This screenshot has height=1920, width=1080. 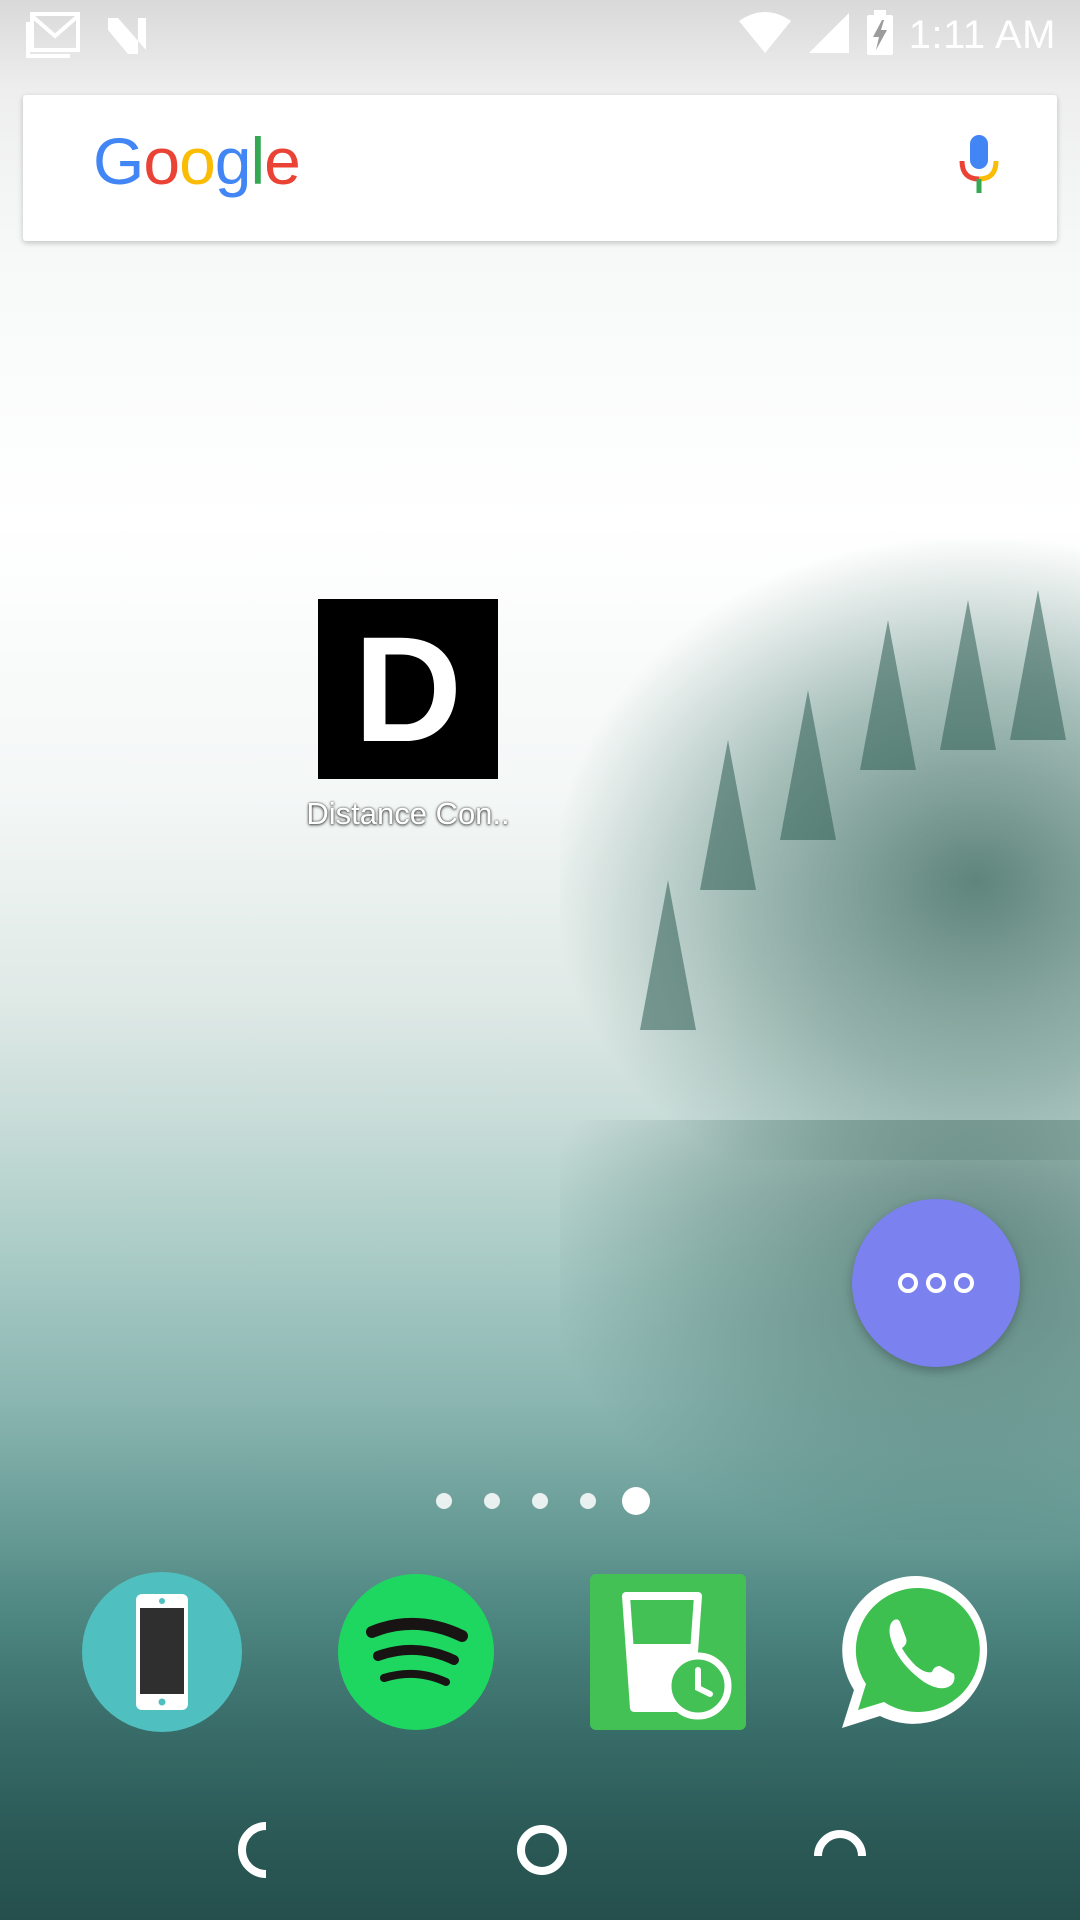 What do you see at coordinates (840, 1852) in the screenshot?
I see `recents-icon` at bounding box center [840, 1852].